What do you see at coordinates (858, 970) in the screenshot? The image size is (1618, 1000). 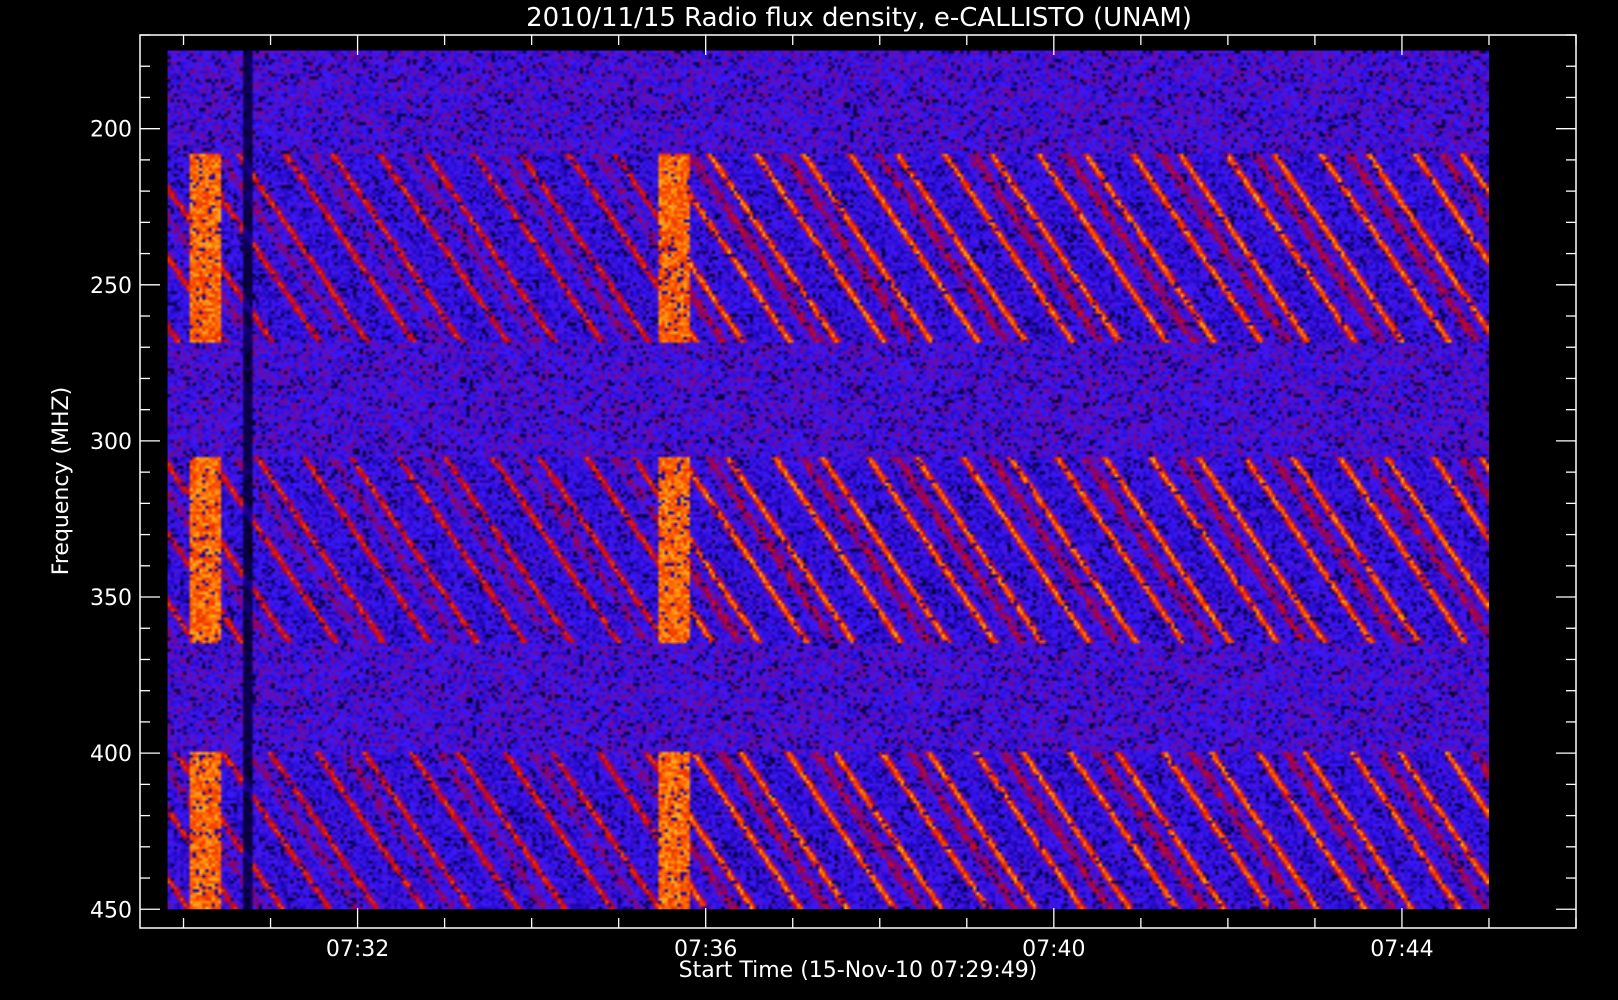 I see `x-axis-label: Start Time (15-Nov-10 07:29:49)` at bounding box center [858, 970].